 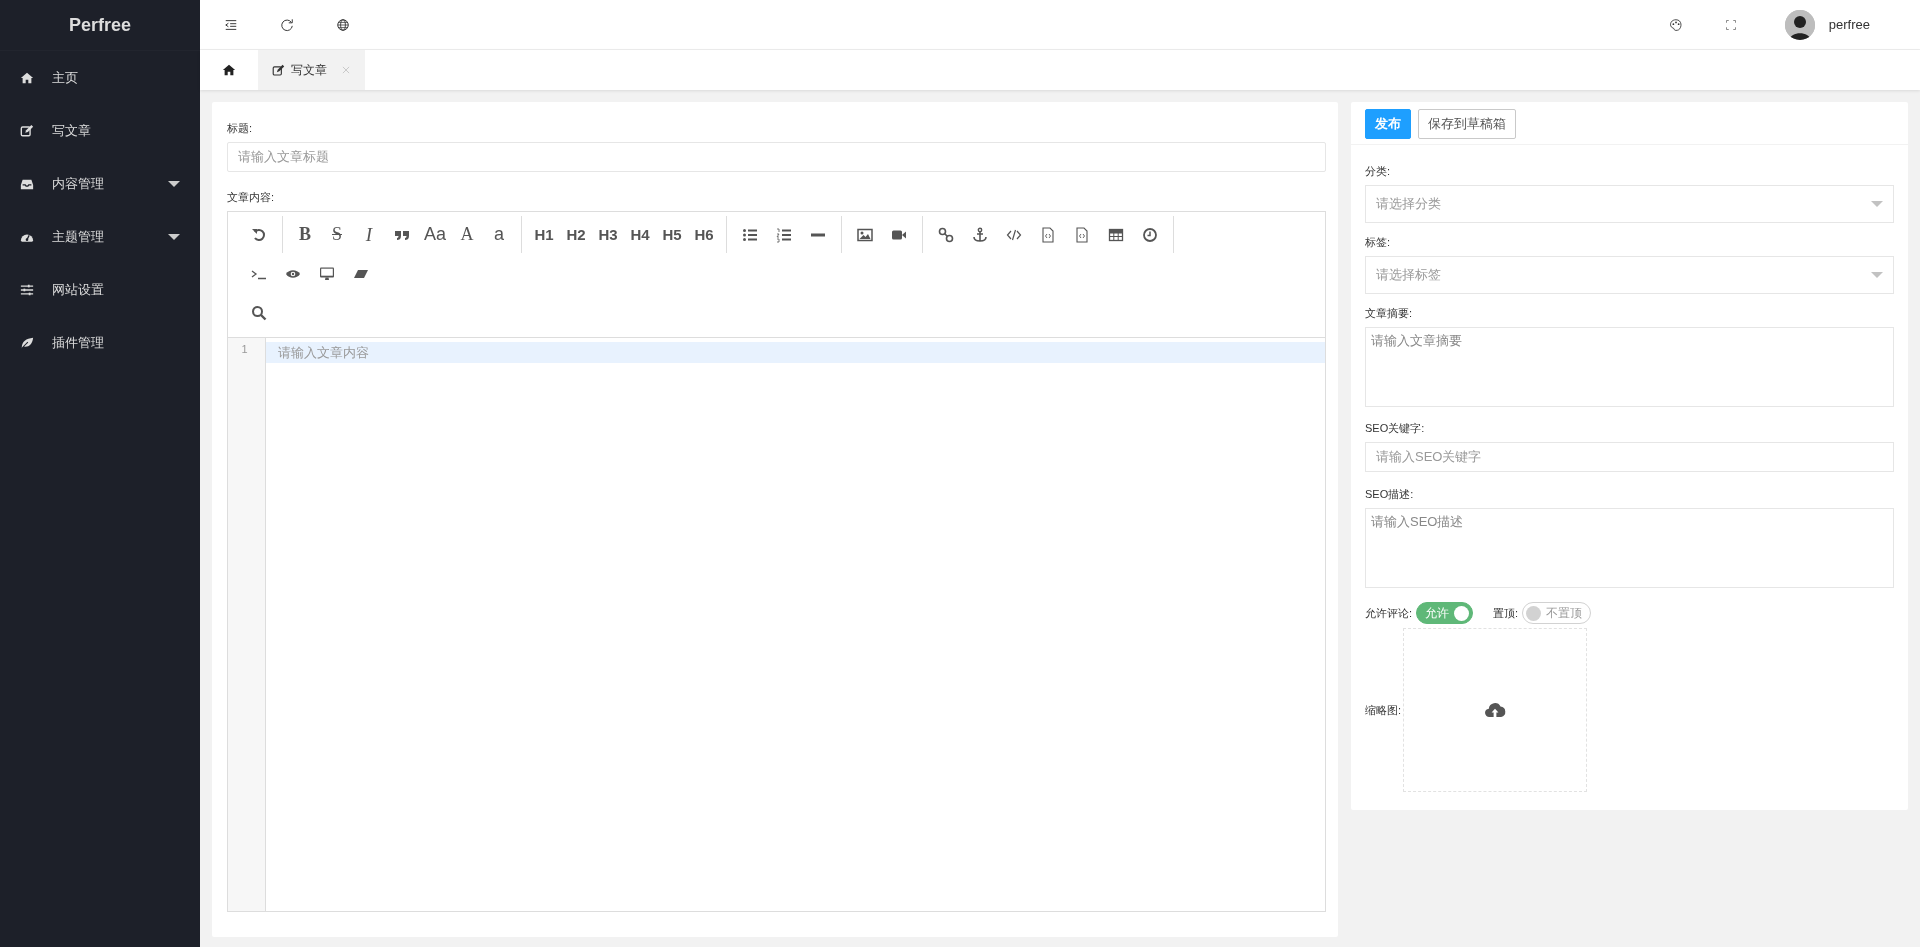 What do you see at coordinates (576, 234) in the screenshot?
I see `toolbar-button: H2` at bounding box center [576, 234].